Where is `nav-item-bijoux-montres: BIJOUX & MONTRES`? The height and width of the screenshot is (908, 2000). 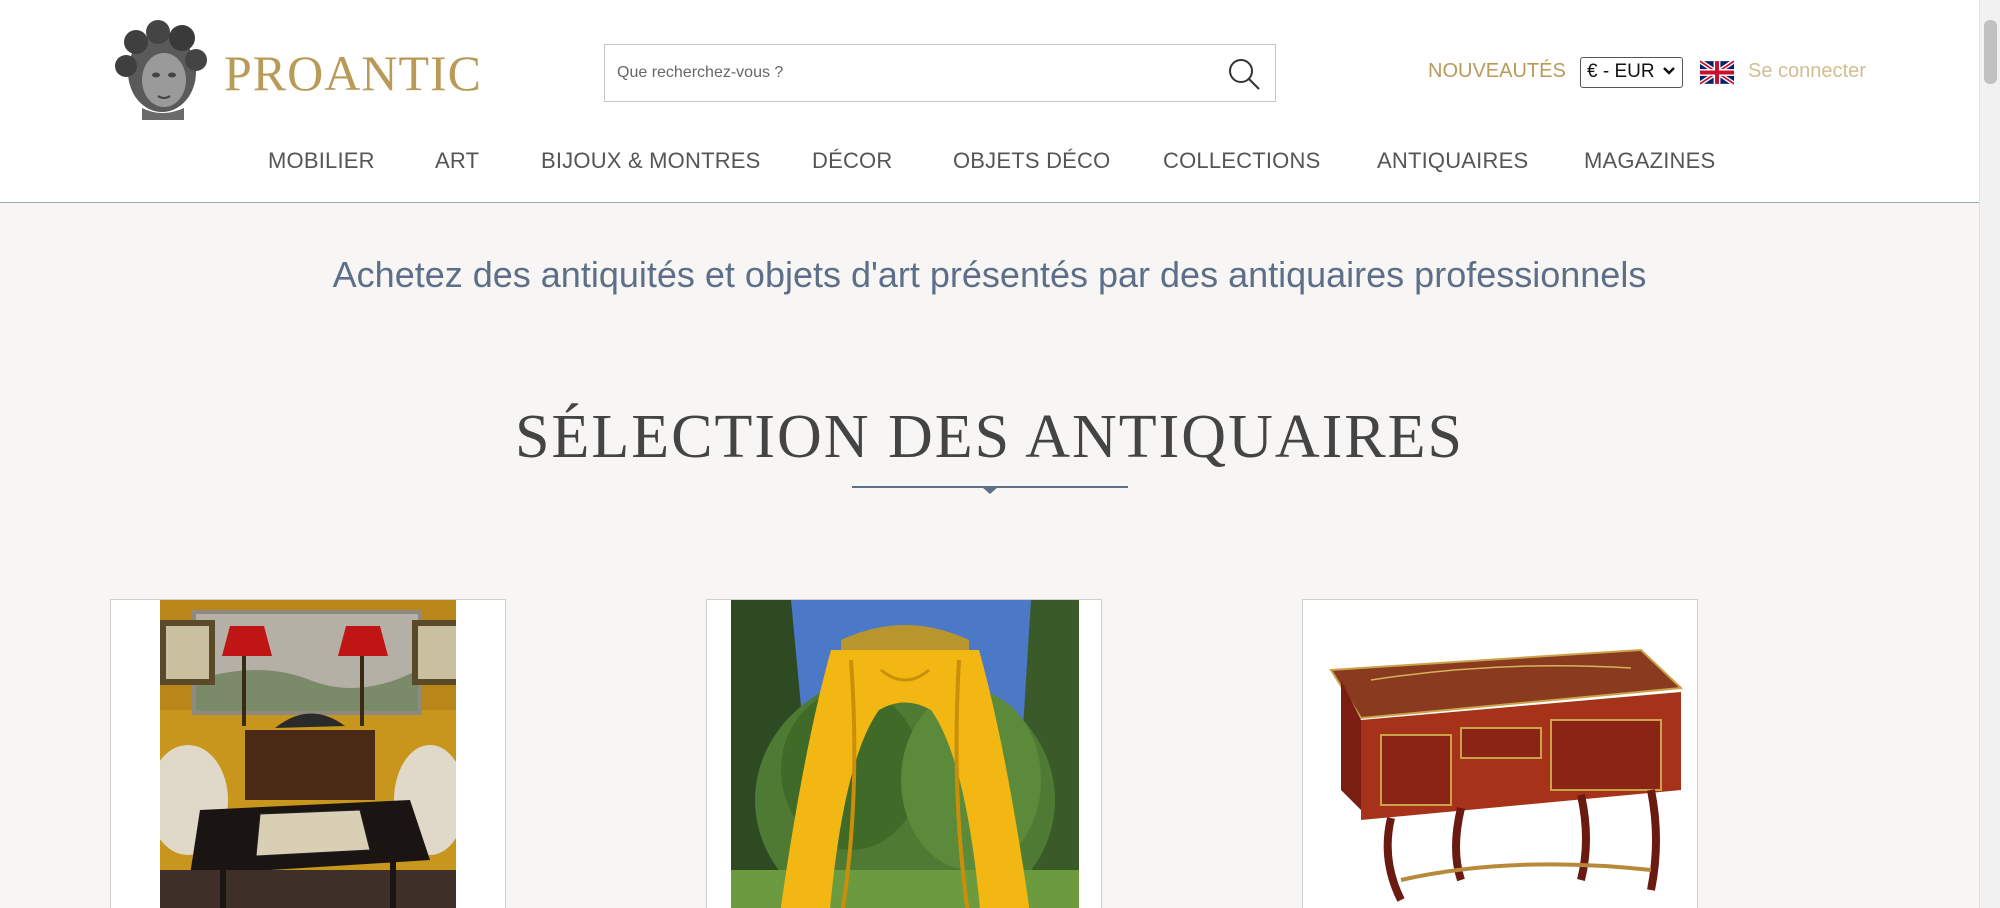
nav-item-bijoux-montres: BIJOUX & MONTRES is located at coordinates (651, 161).